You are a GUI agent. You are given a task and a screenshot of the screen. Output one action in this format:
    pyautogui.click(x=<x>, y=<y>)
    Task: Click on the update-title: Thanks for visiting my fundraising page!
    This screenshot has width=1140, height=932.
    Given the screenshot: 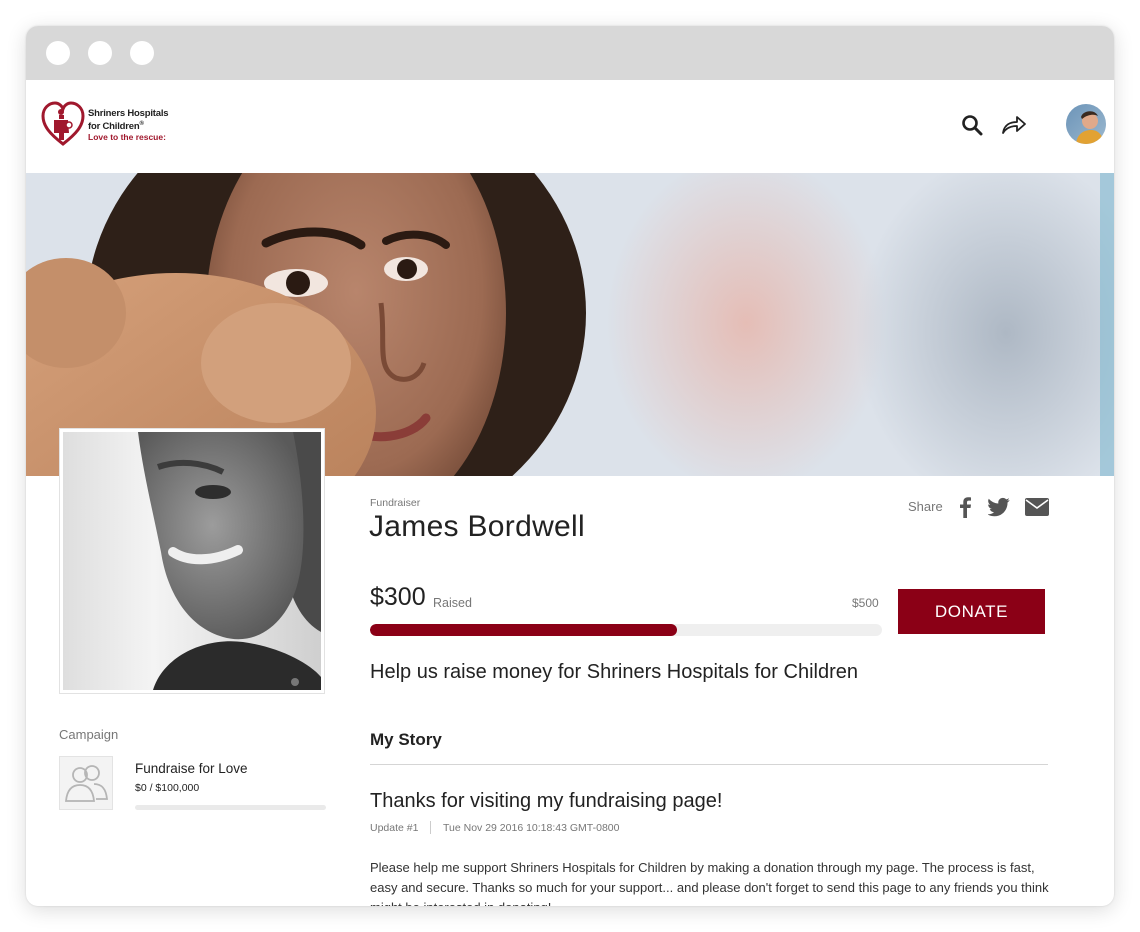 What is the action you would take?
    pyautogui.click(x=546, y=801)
    